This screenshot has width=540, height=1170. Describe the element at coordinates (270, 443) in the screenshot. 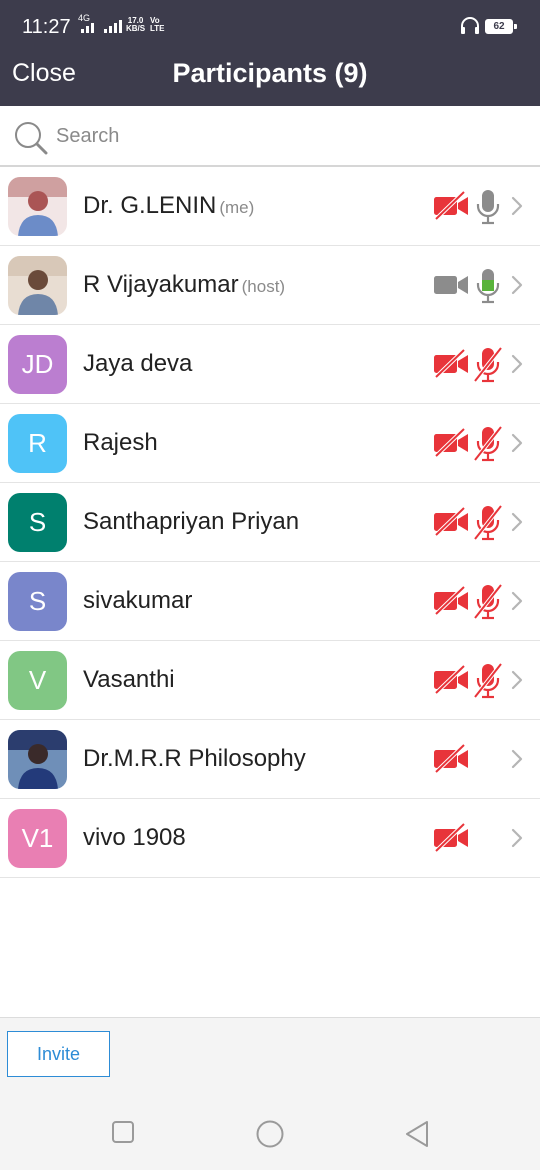

I see `participant-row: R Rajesh` at that location.